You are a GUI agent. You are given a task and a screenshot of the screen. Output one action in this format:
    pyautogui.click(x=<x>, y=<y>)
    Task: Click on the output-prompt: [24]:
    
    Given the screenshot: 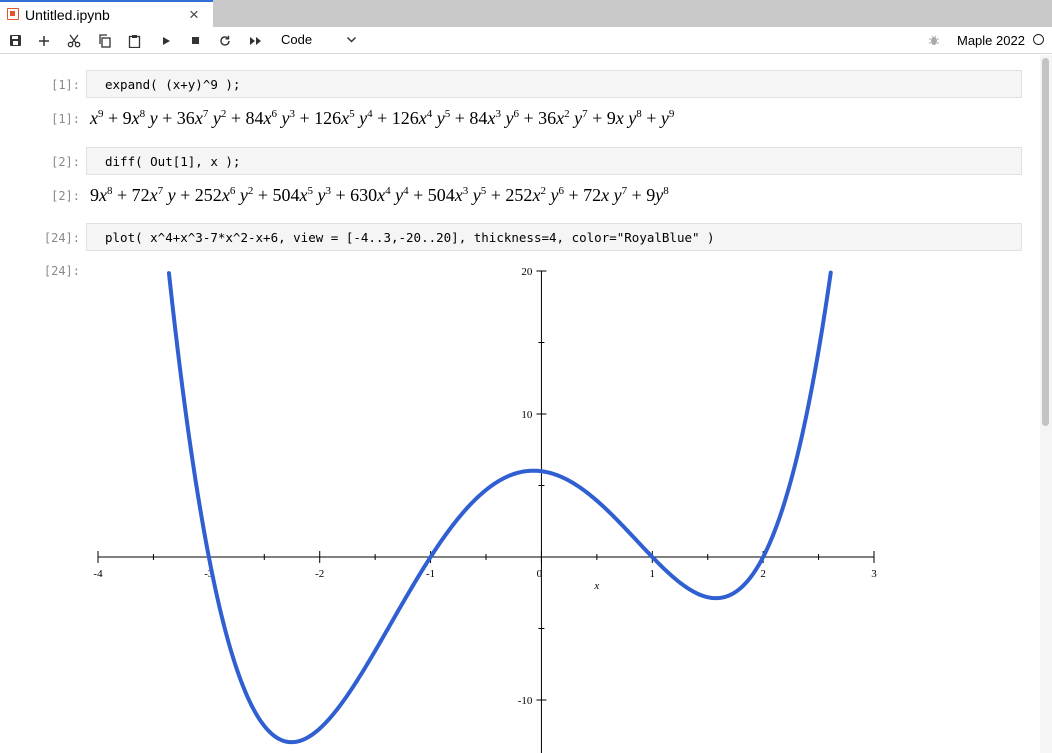 What is the action you would take?
    pyautogui.click(x=61, y=271)
    